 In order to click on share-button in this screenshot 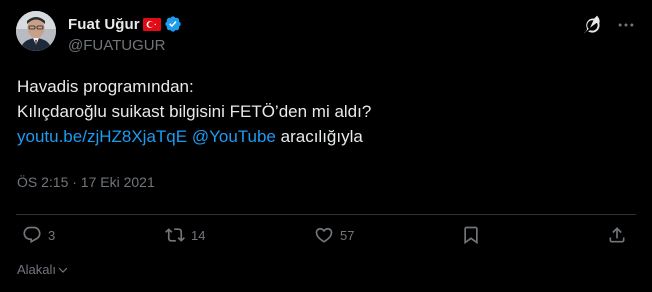, I will do `click(617, 235)`.